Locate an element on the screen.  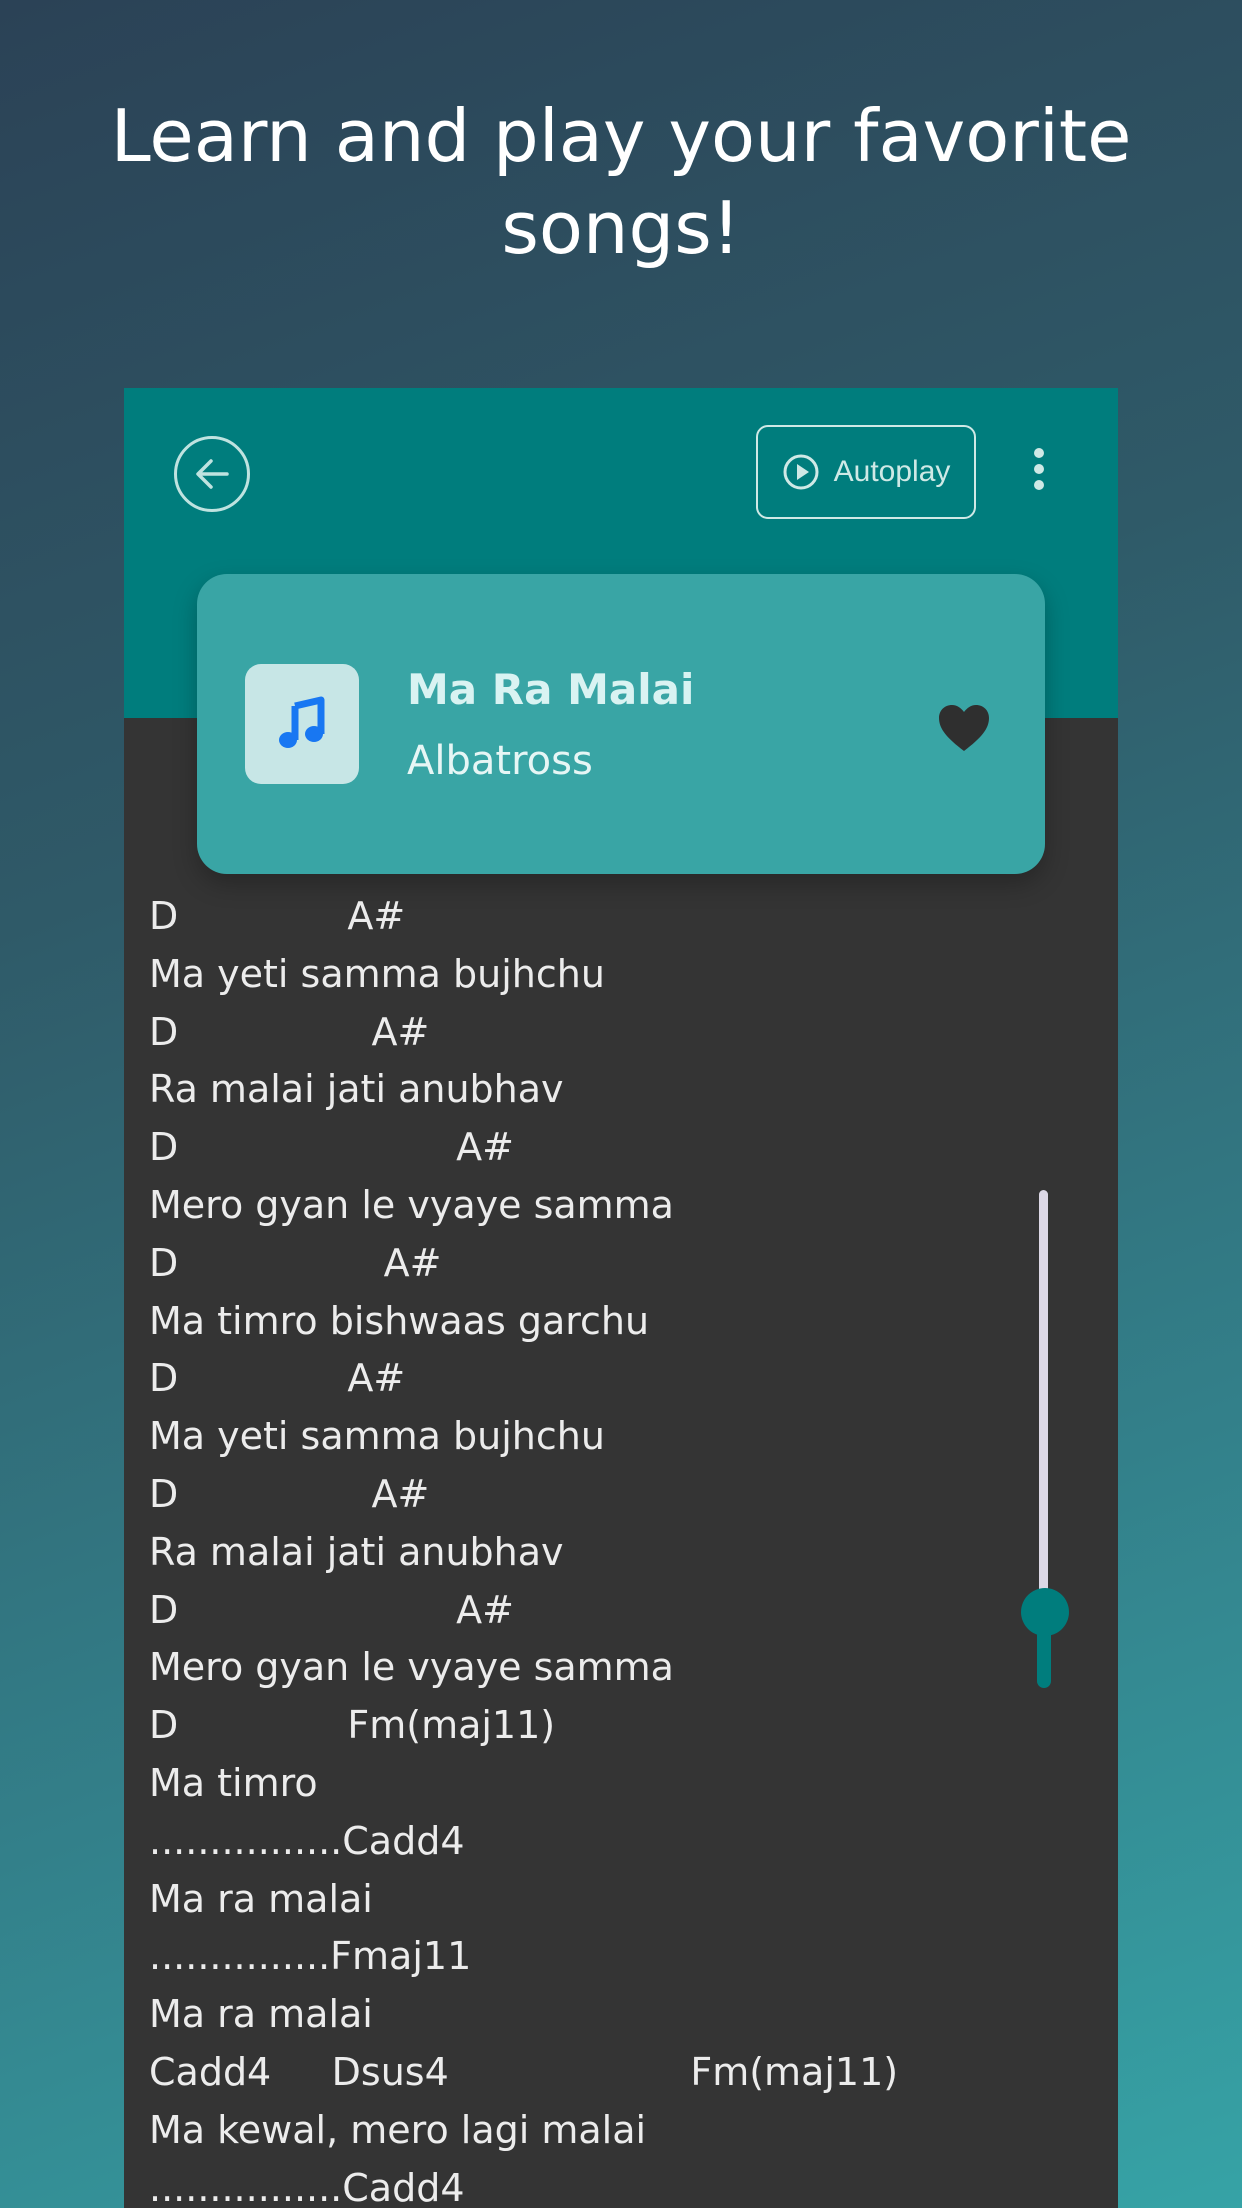
lyric-line: Ma timro bishwaas garchu is located at coordinates (399, 1320).